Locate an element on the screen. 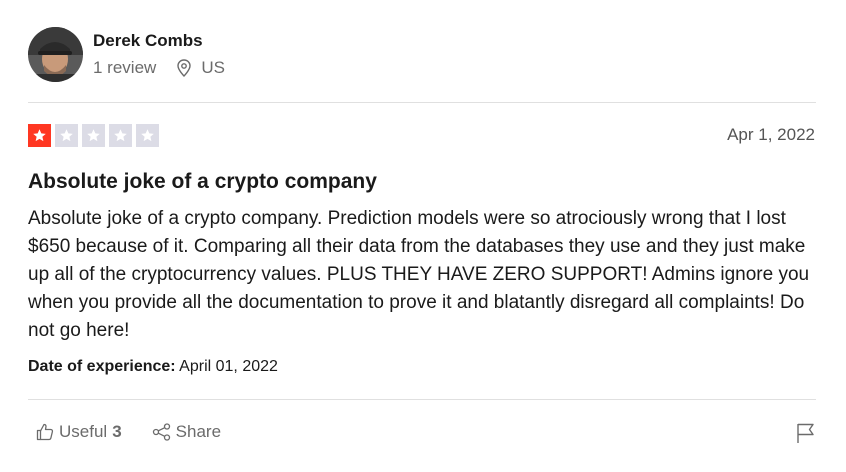 This screenshot has height=472, width=846. star-rating is located at coordinates (95, 135).